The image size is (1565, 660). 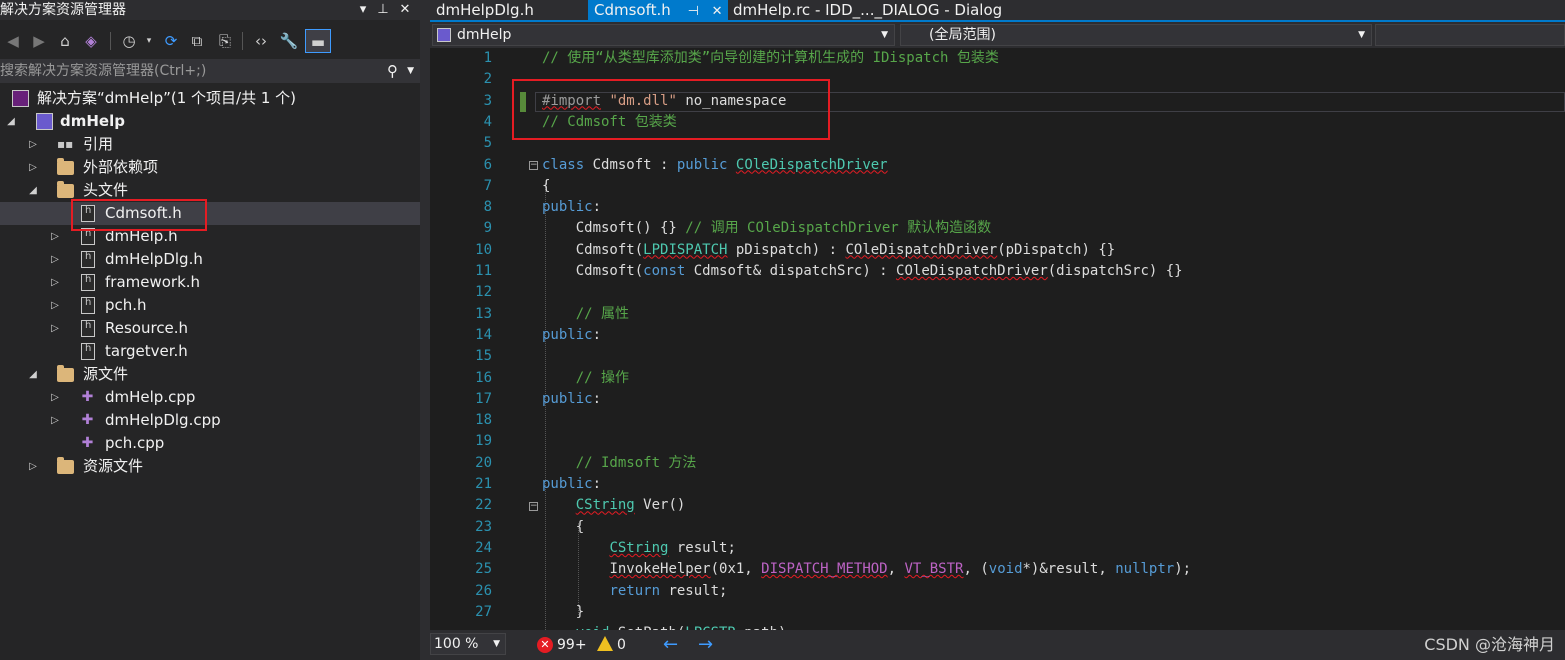 What do you see at coordinates (621, 645) in the screenshot?
I see `warning-count: 0` at bounding box center [621, 645].